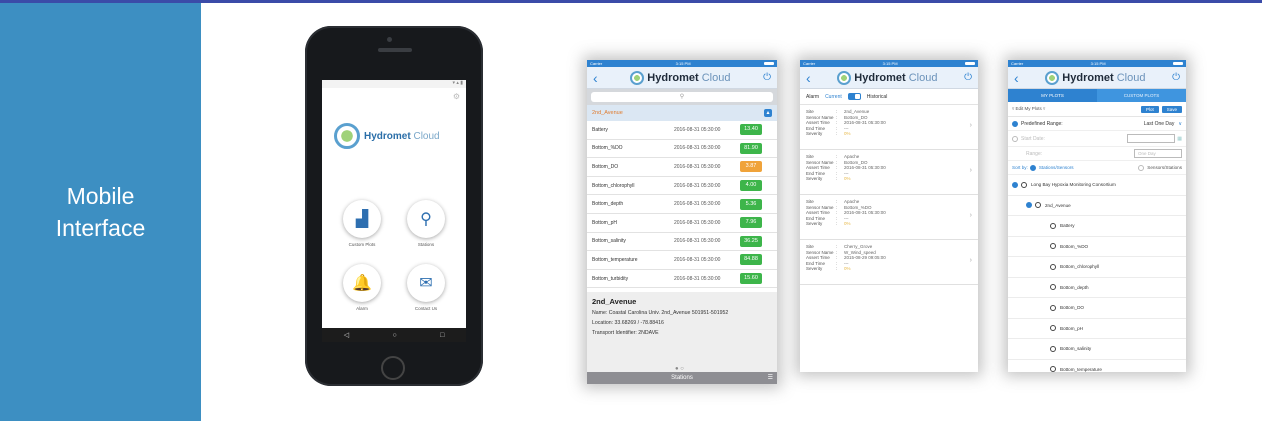  I want to click on contact-us-tile: ✉ Contact Us, so click(426, 287).